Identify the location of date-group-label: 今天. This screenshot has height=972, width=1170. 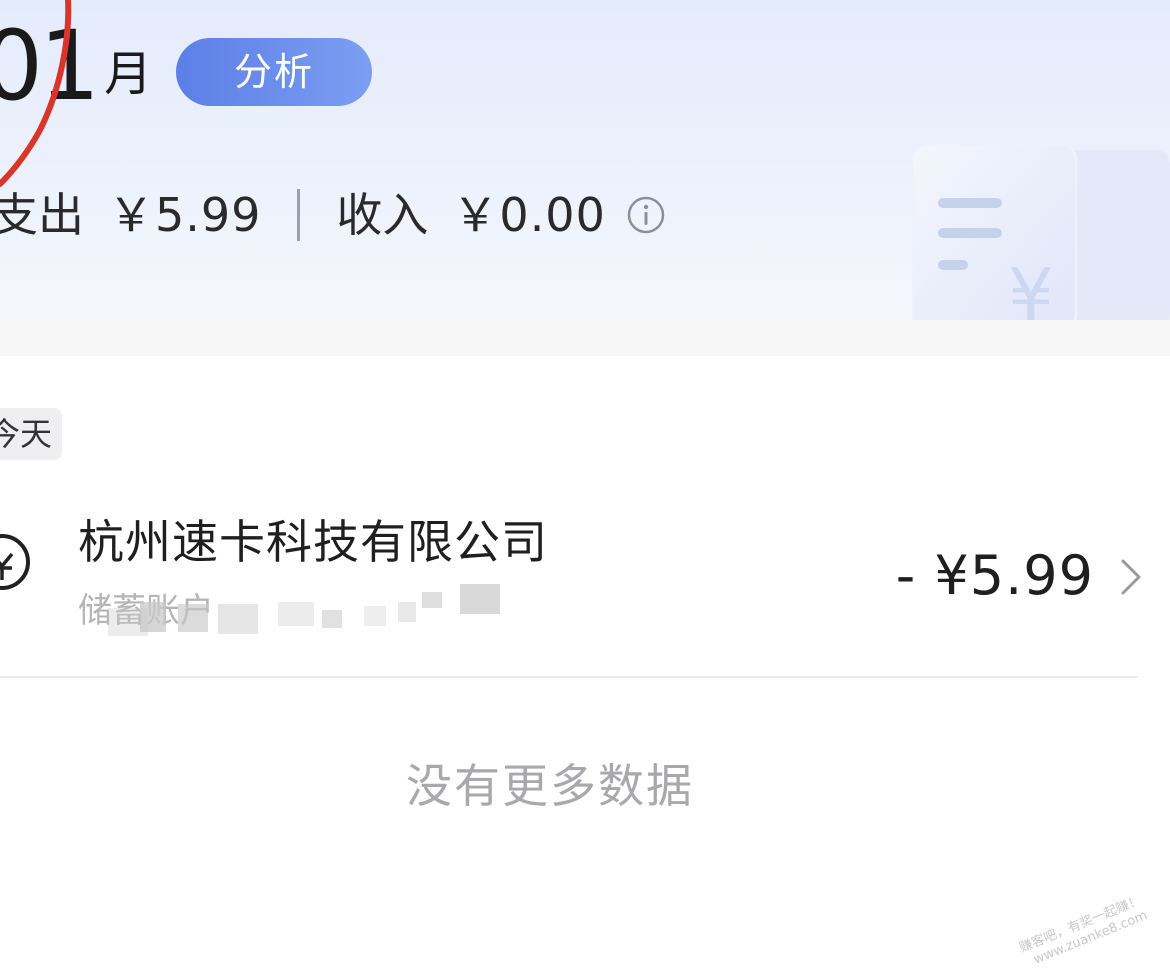
(31, 434).